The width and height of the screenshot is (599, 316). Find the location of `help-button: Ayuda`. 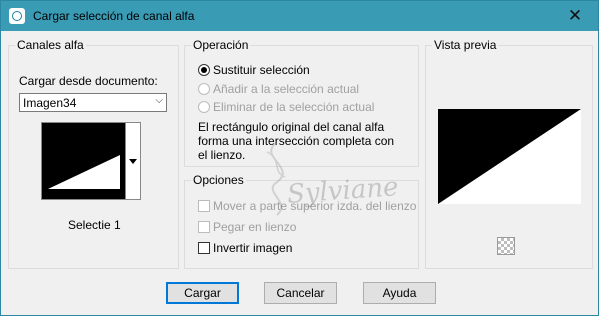

help-button: Ayuda is located at coordinates (399, 293).